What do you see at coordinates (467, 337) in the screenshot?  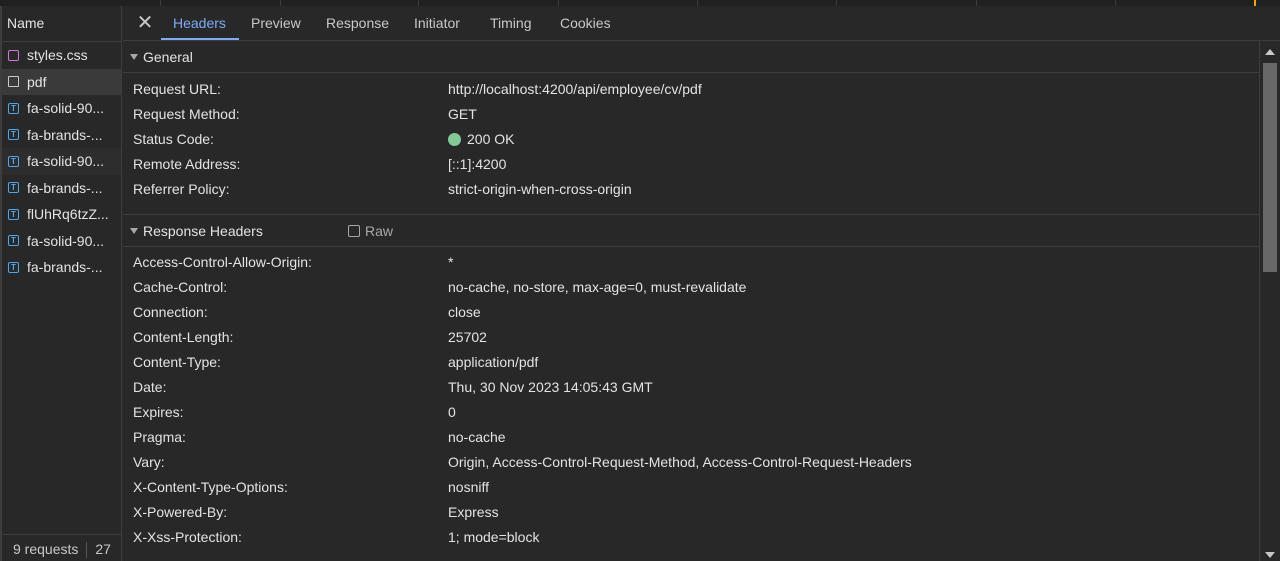 I see `header-value: 25702` at bounding box center [467, 337].